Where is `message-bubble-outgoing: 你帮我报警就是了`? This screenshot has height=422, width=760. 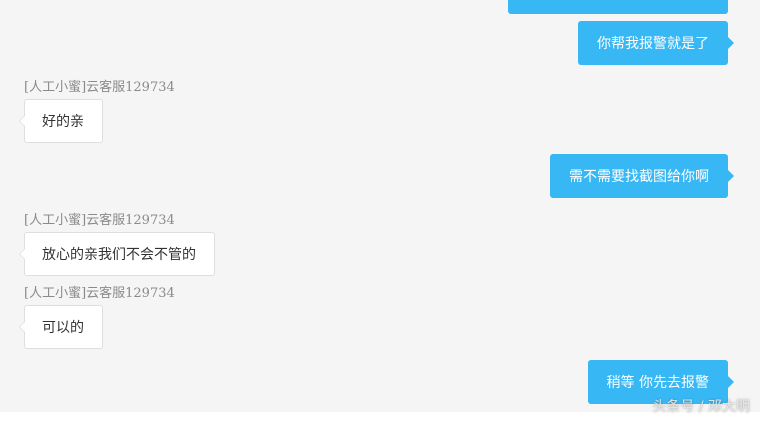 message-bubble-outgoing: 你帮我报警就是了 is located at coordinates (656, 43).